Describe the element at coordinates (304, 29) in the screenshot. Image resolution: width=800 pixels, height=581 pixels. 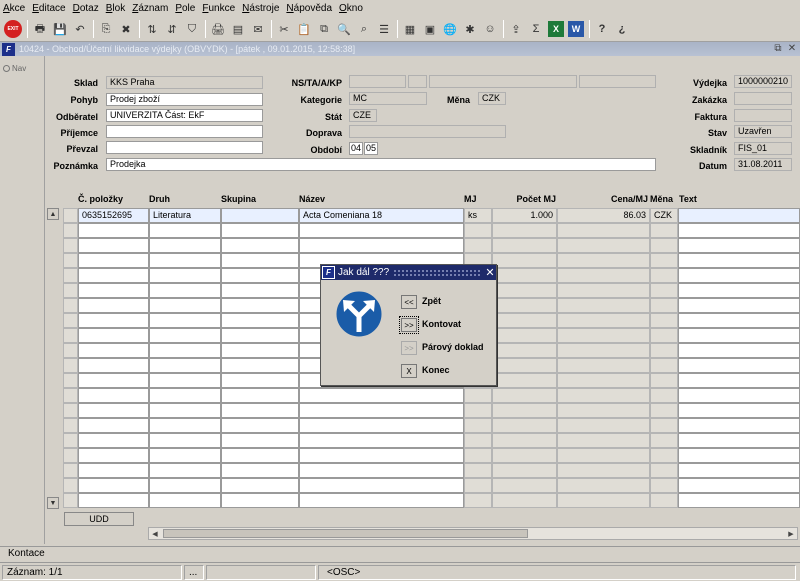
I see `paste-icon: 📋` at that location.